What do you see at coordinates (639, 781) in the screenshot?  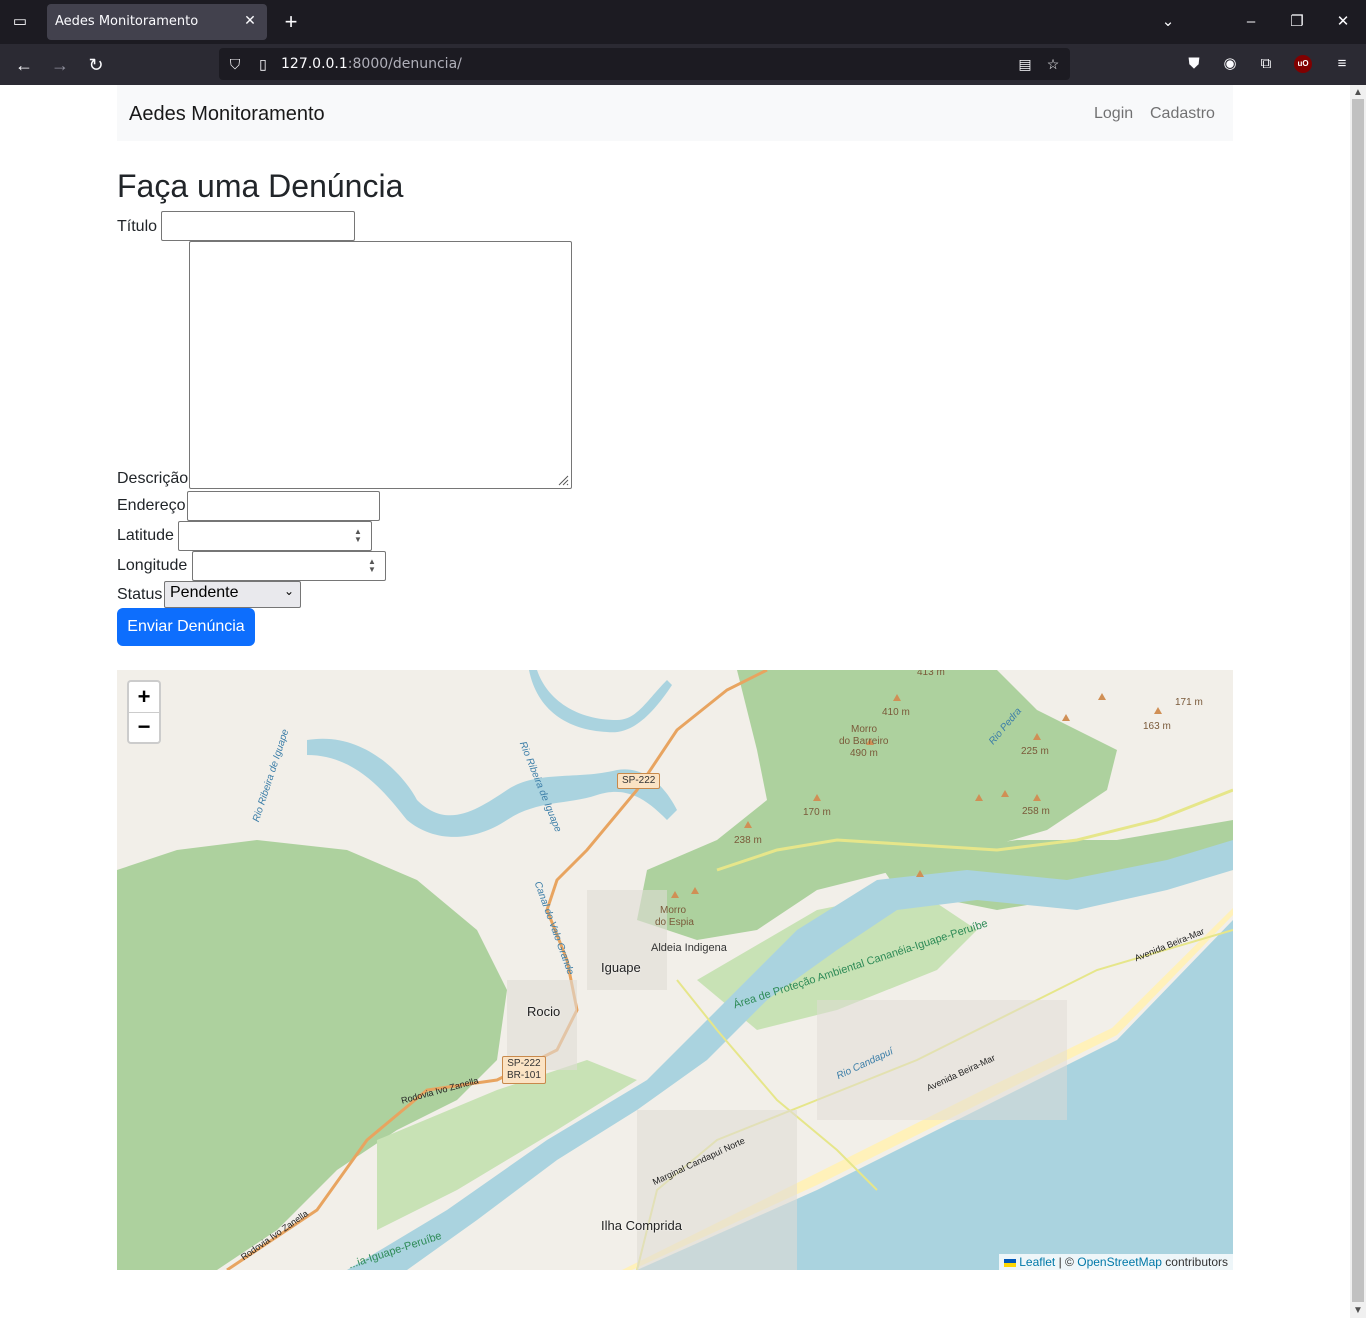 I see `road-shield: SP-222` at bounding box center [639, 781].